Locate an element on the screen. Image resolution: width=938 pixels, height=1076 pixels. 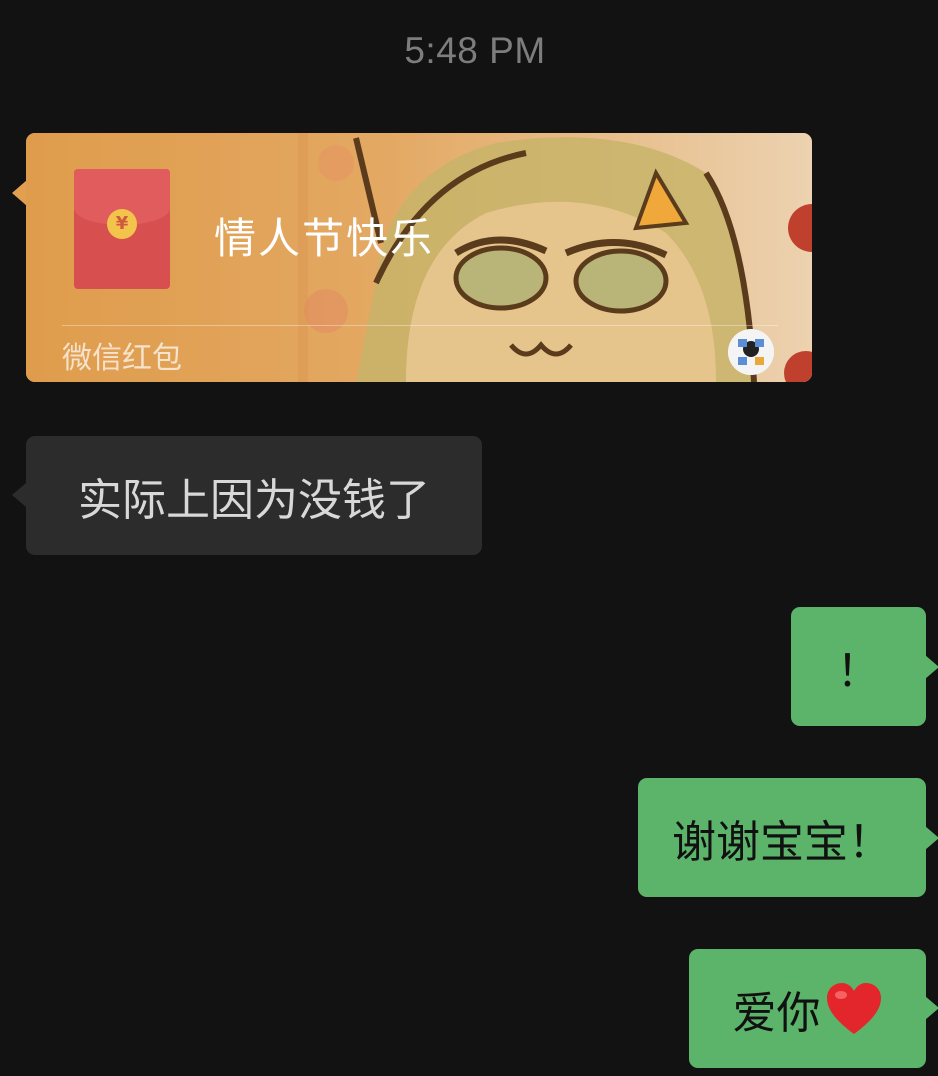
red-heart-icon is located at coordinates (853, 1008).